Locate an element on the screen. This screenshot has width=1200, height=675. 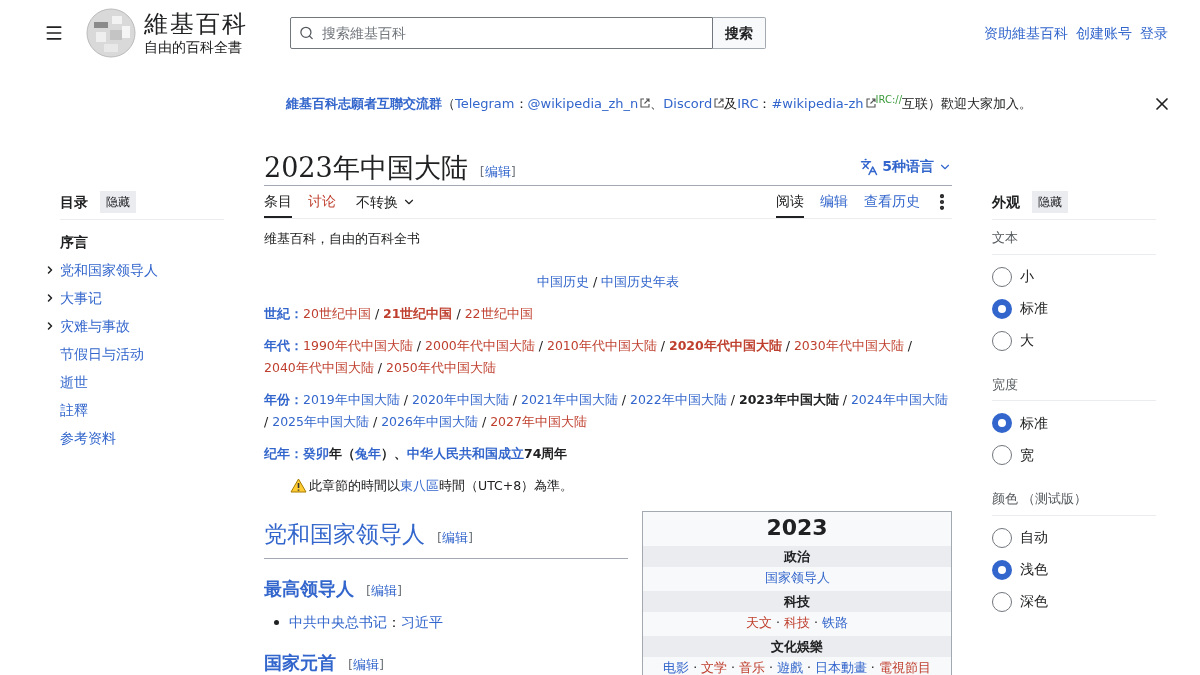
wordmark: 維基百科 is located at coordinates (196, 24).